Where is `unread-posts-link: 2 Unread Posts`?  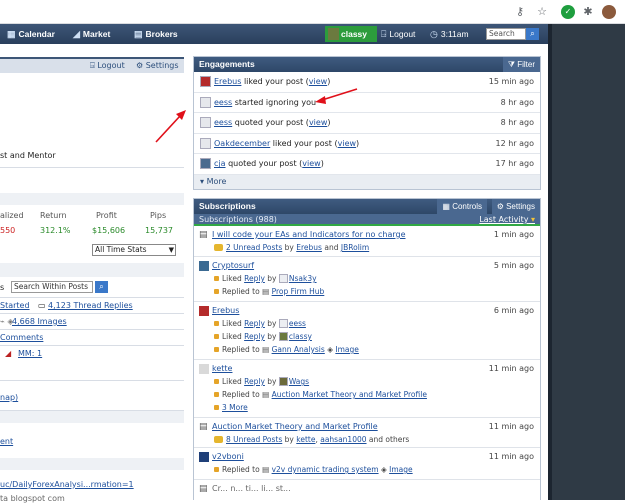
unread-posts-link: 2 Unread Posts is located at coordinates (254, 247).